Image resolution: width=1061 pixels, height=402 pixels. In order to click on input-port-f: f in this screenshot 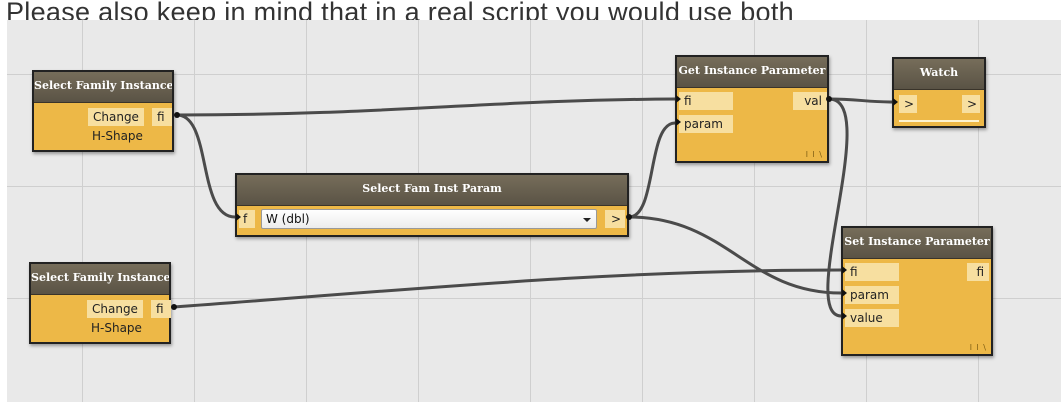, I will do `click(247, 219)`.